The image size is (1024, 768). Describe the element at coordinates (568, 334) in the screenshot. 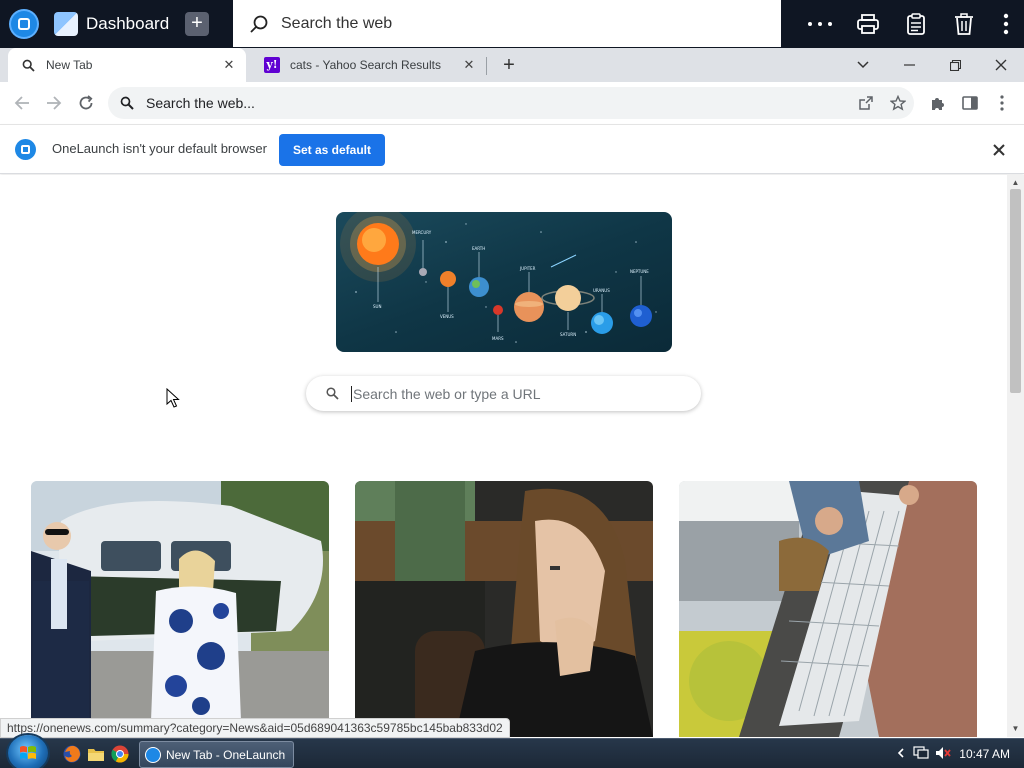

I see `planet-label: SATURN` at that location.